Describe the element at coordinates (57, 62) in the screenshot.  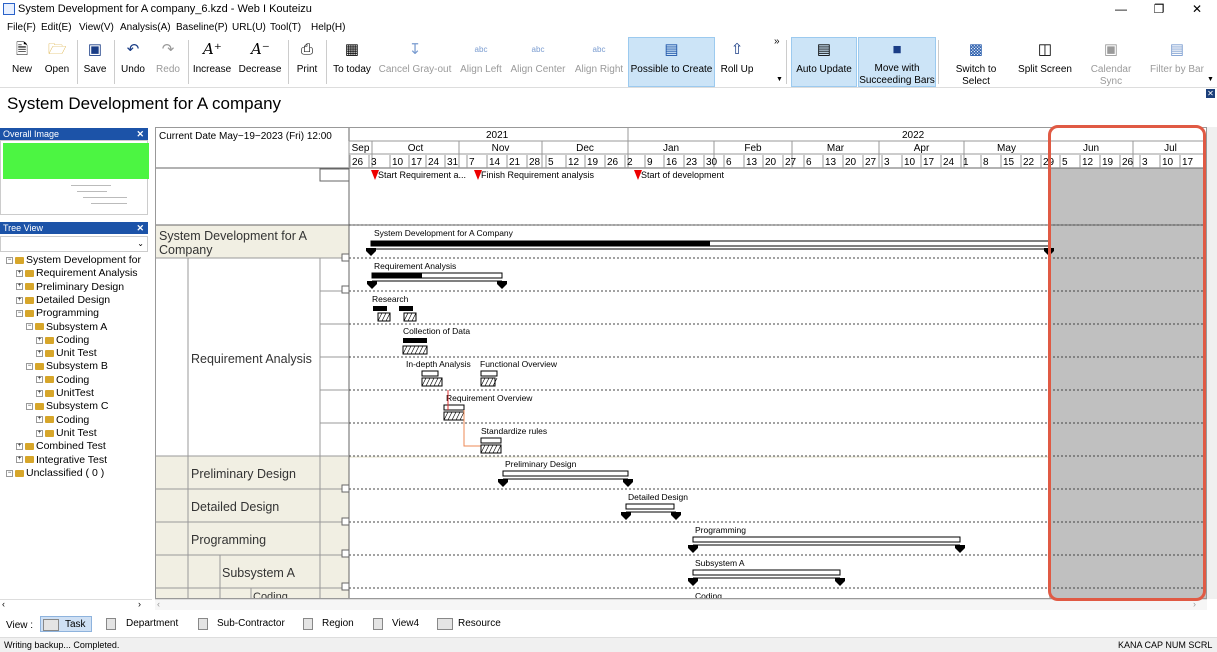
I see `open-button: 🗁 Open` at that location.